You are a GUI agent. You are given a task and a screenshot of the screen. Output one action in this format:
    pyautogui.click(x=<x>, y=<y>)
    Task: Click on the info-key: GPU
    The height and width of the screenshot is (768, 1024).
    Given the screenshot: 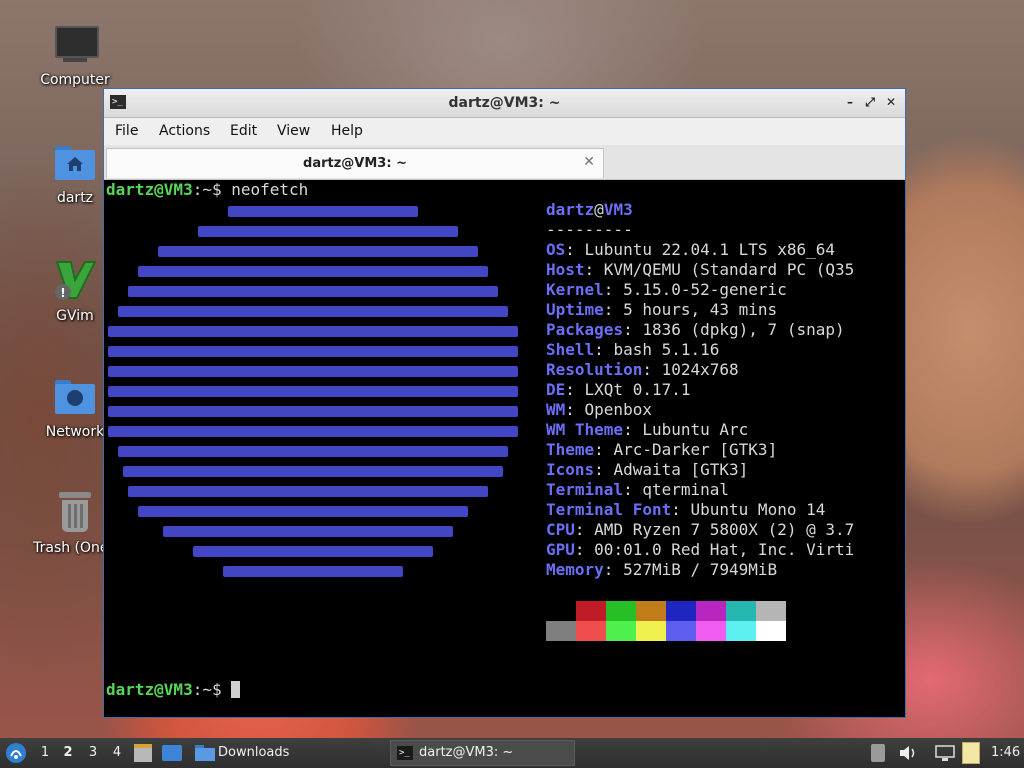 What is the action you would take?
    pyautogui.click(x=560, y=549)
    